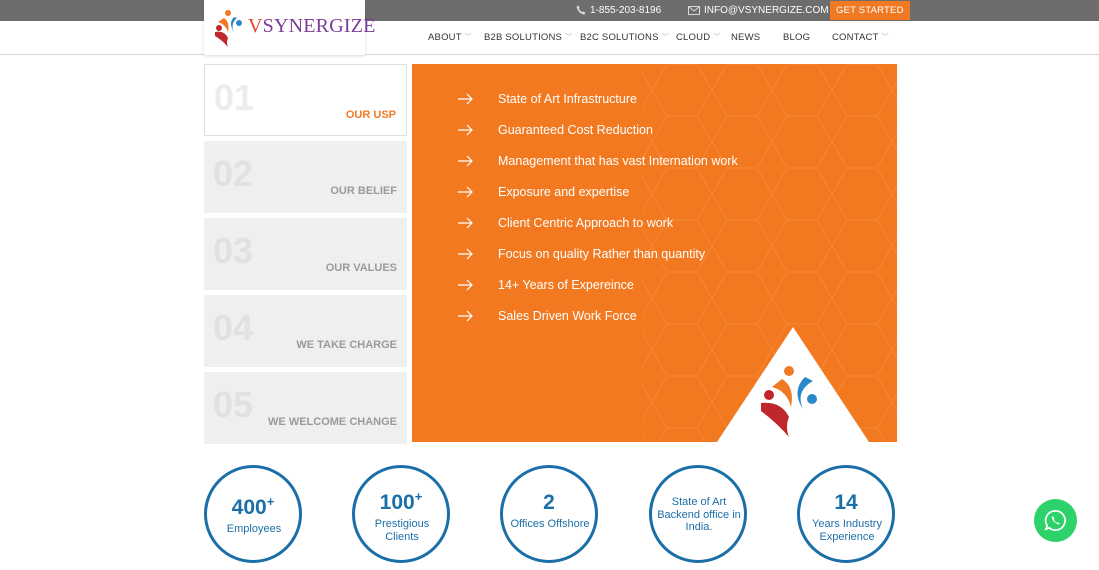 This screenshot has height=570, width=1099. Describe the element at coordinates (233, 327) in the screenshot. I see `tab-number: 04` at that location.